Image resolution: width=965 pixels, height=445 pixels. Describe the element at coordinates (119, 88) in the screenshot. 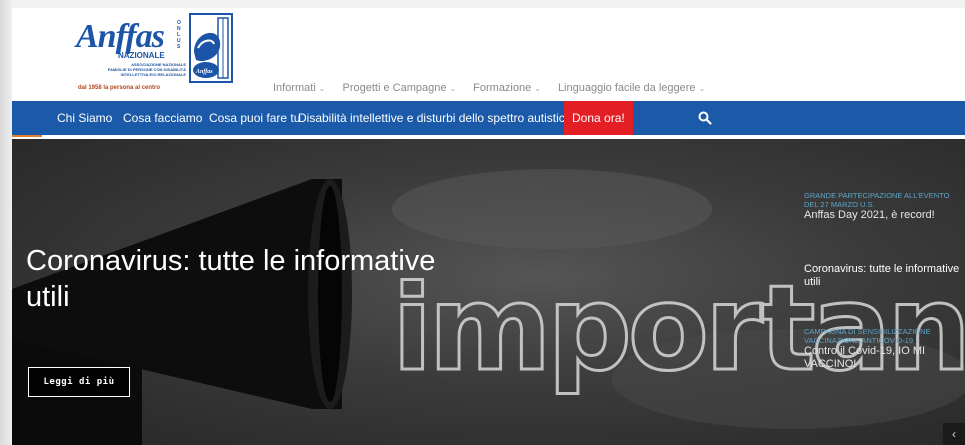

I see `logo-tagline: dal 1958 la persona al centro` at that location.